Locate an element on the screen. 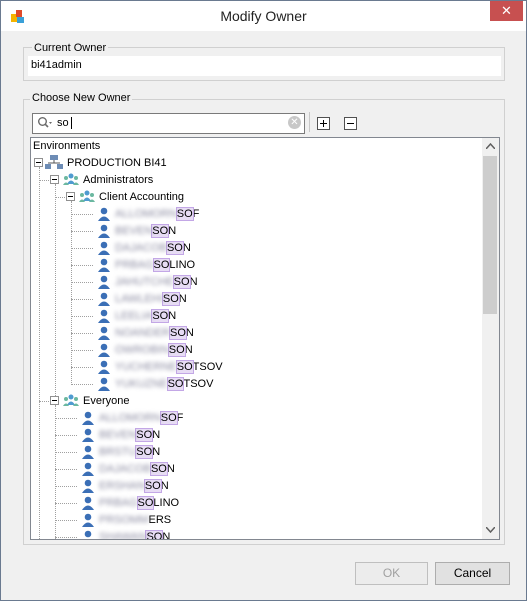 This screenshot has height=601, width=527. tree-node-user: YUKUZNESOTSOV is located at coordinates (164, 384).